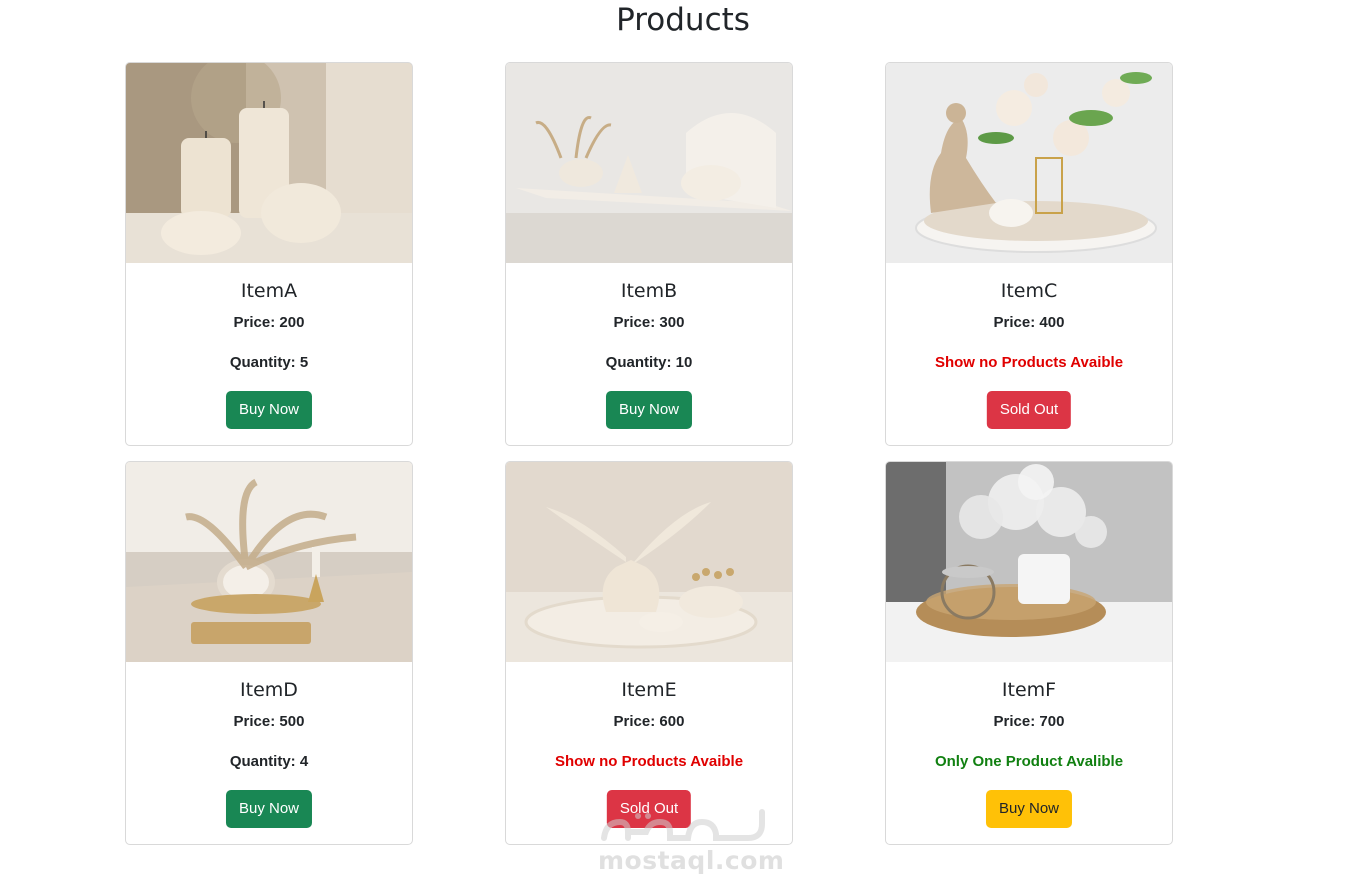 This screenshot has width=1366, height=894. Describe the element at coordinates (269, 291) in the screenshot. I see `product-name: ItemA` at that location.